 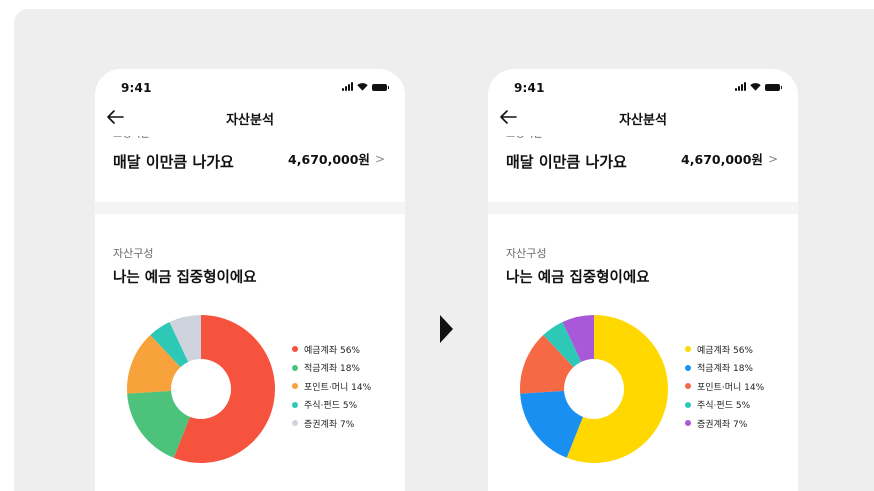 What do you see at coordinates (446, 329) in the screenshot?
I see `transition-arrow-icon` at bounding box center [446, 329].